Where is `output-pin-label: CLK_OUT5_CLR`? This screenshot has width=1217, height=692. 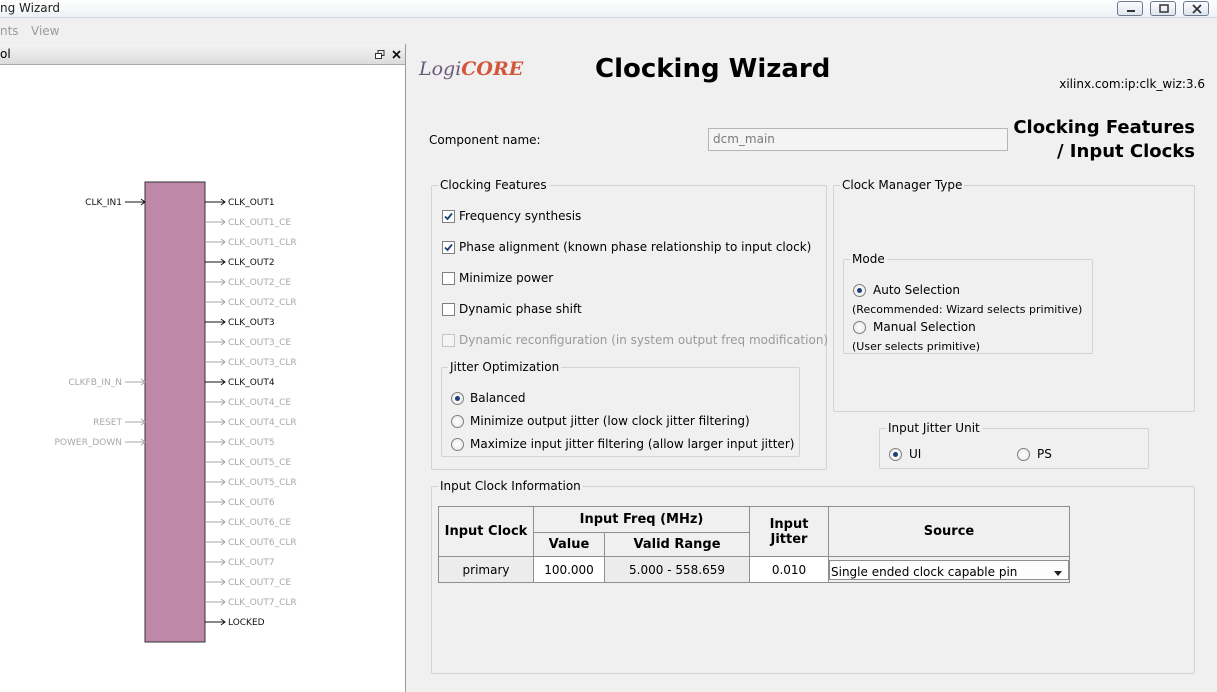
output-pin-label: CLK_OUT5_CLR is located at coordinates (262, 483).